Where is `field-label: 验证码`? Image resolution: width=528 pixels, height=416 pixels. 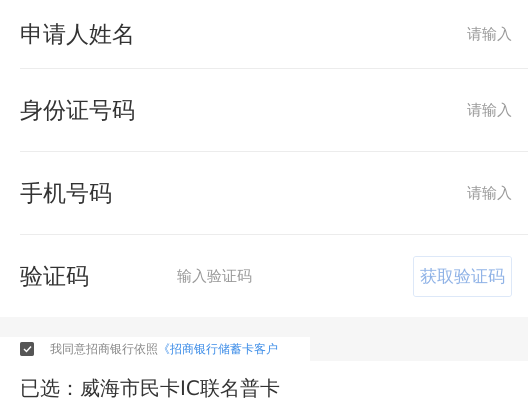 field-label: 验证码 is located at coordinates (55, 277).